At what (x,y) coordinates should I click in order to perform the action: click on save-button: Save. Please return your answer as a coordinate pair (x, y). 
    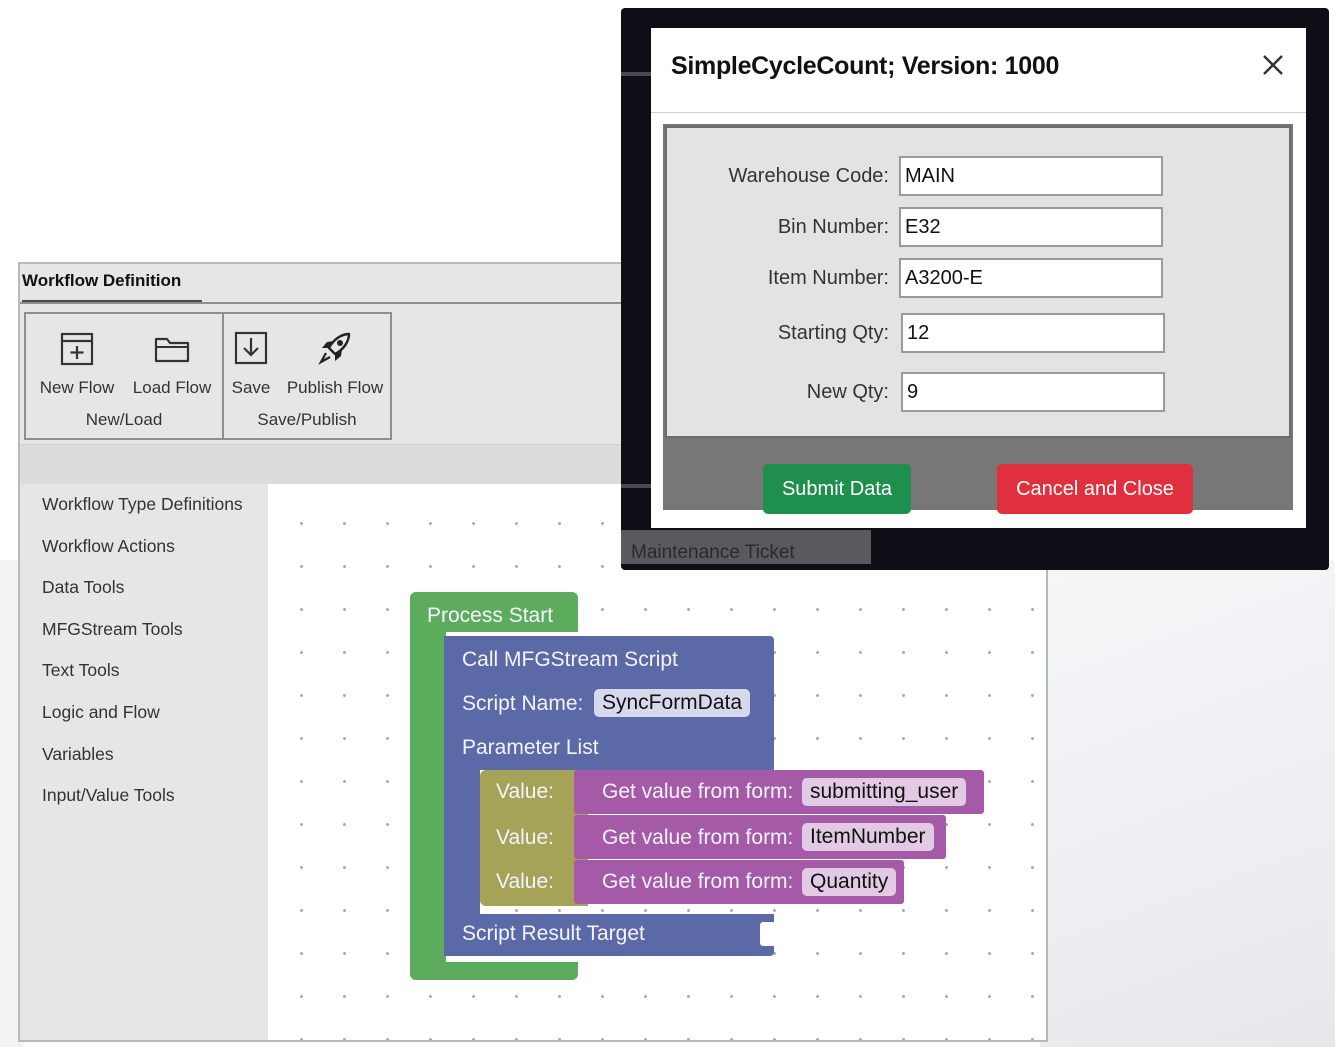
    Looking at the image, I should click on (251, 361).